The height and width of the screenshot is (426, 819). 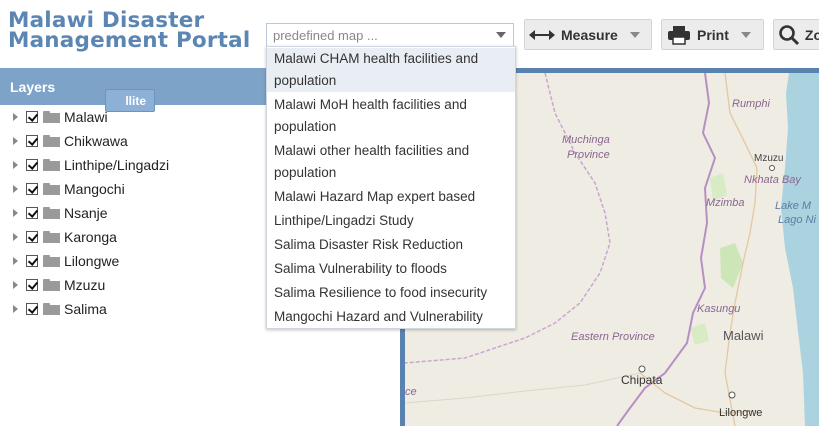 What do you see at coordinates (588, 155) in the screenshot?
I see `map-label-muchinga-province: Province` at bounding box center [588, 155].